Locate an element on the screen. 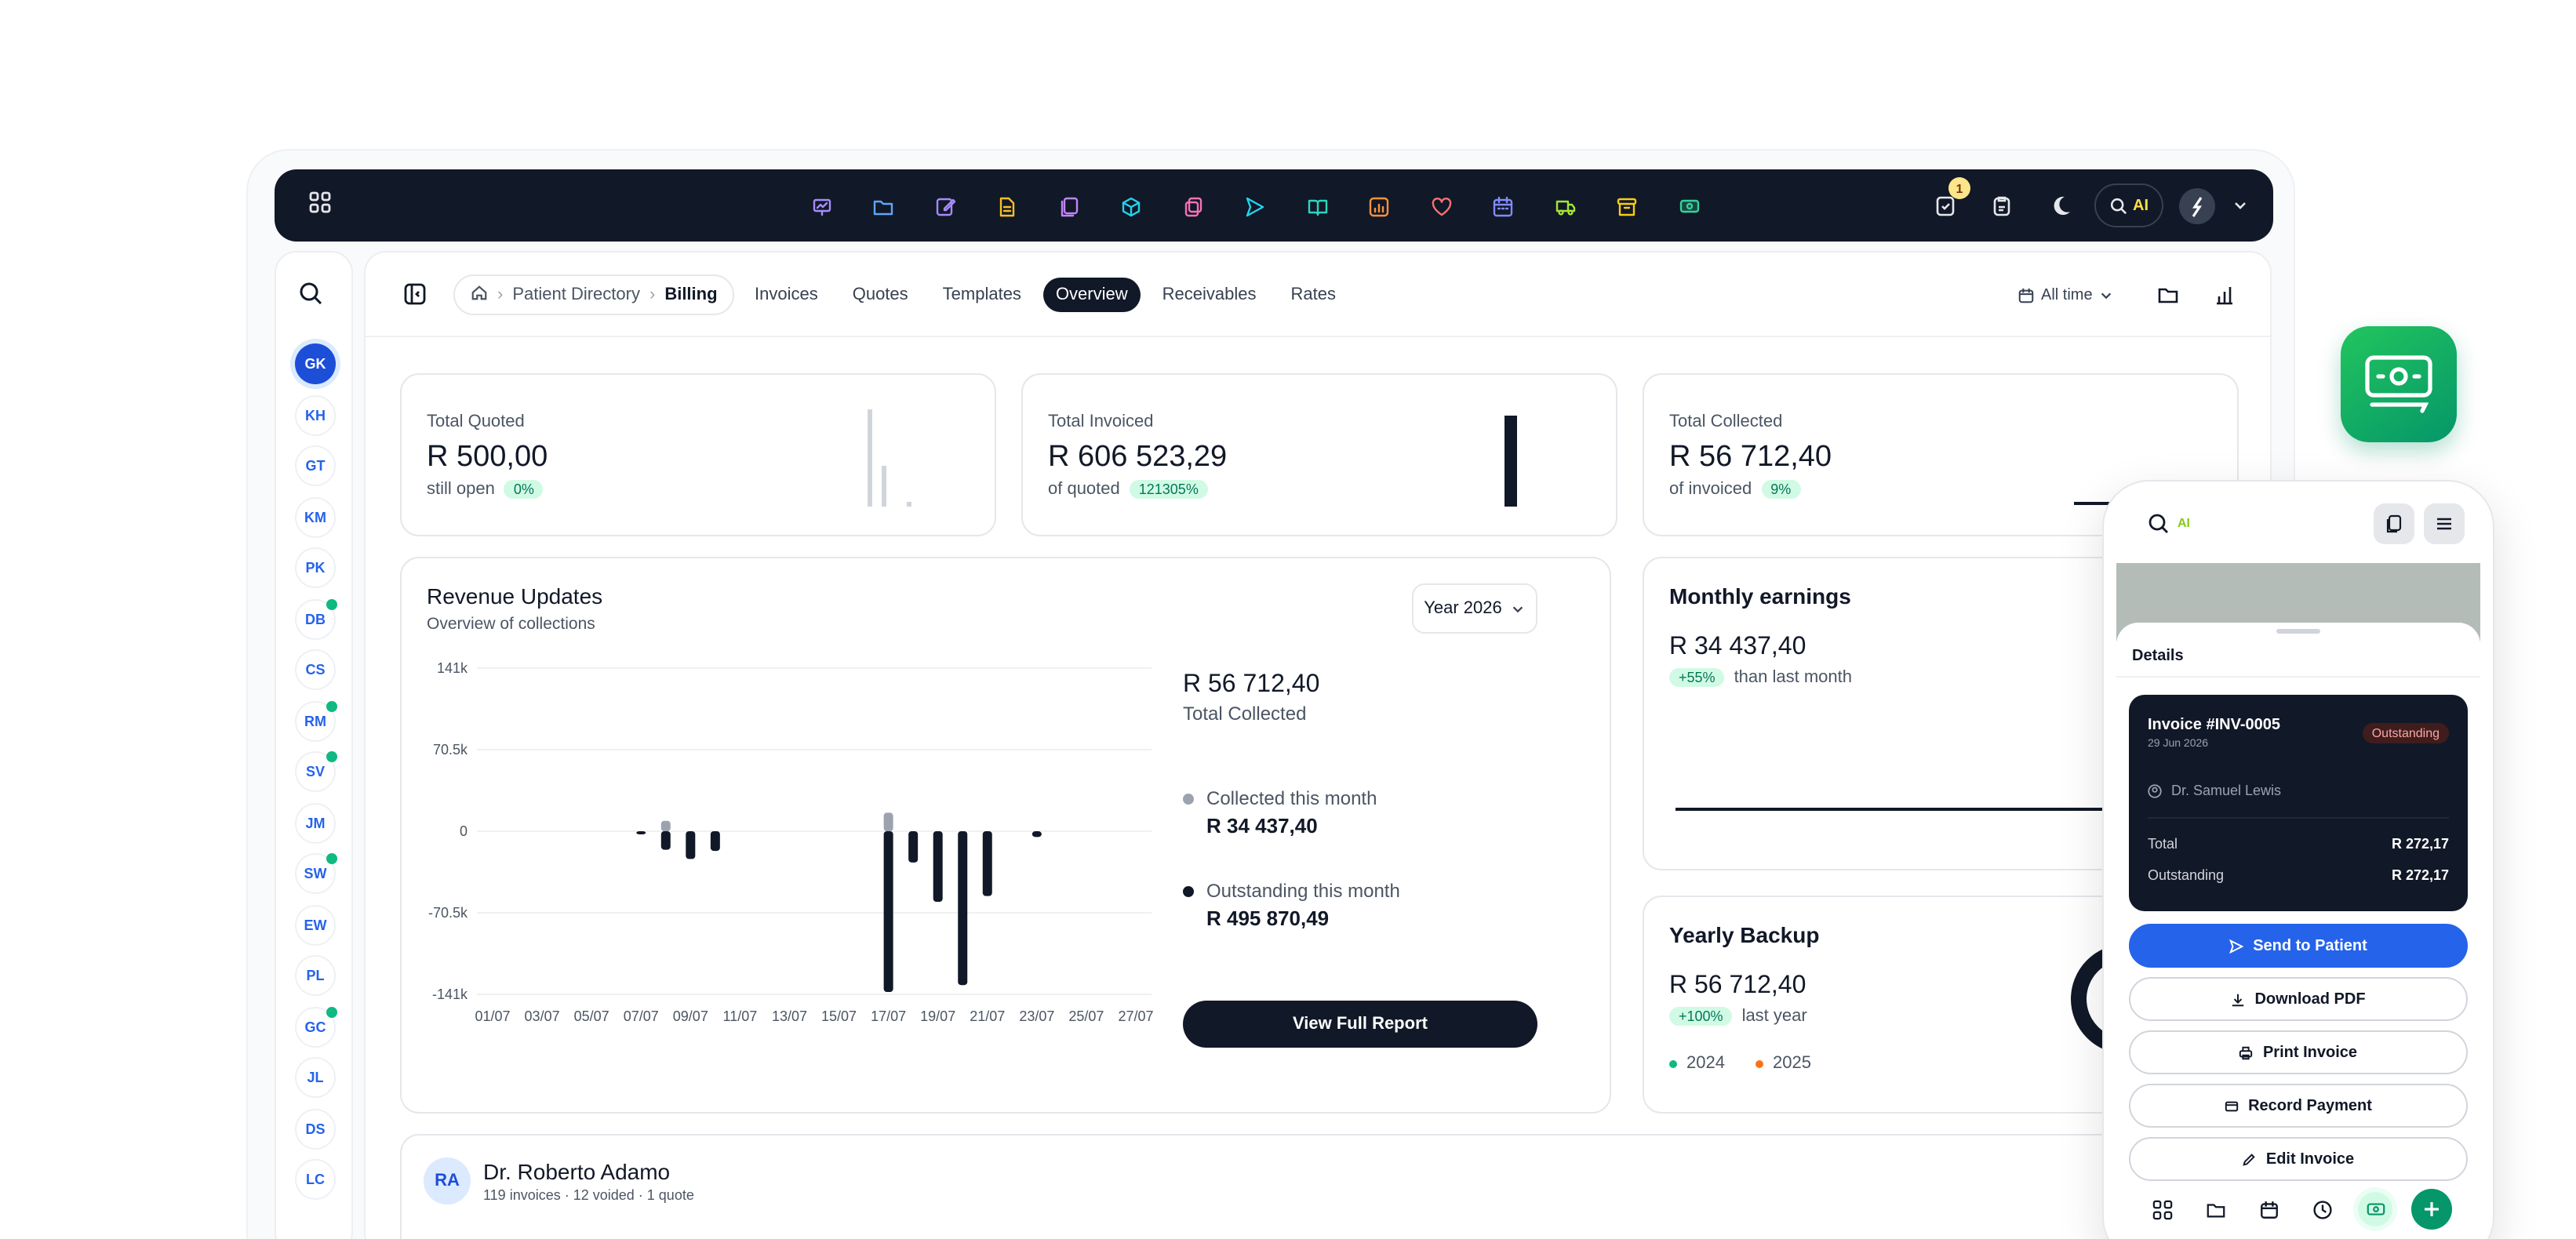 This screenshot has width=2576, height=1239. moon-icon is located at coordinates (2061, 205).